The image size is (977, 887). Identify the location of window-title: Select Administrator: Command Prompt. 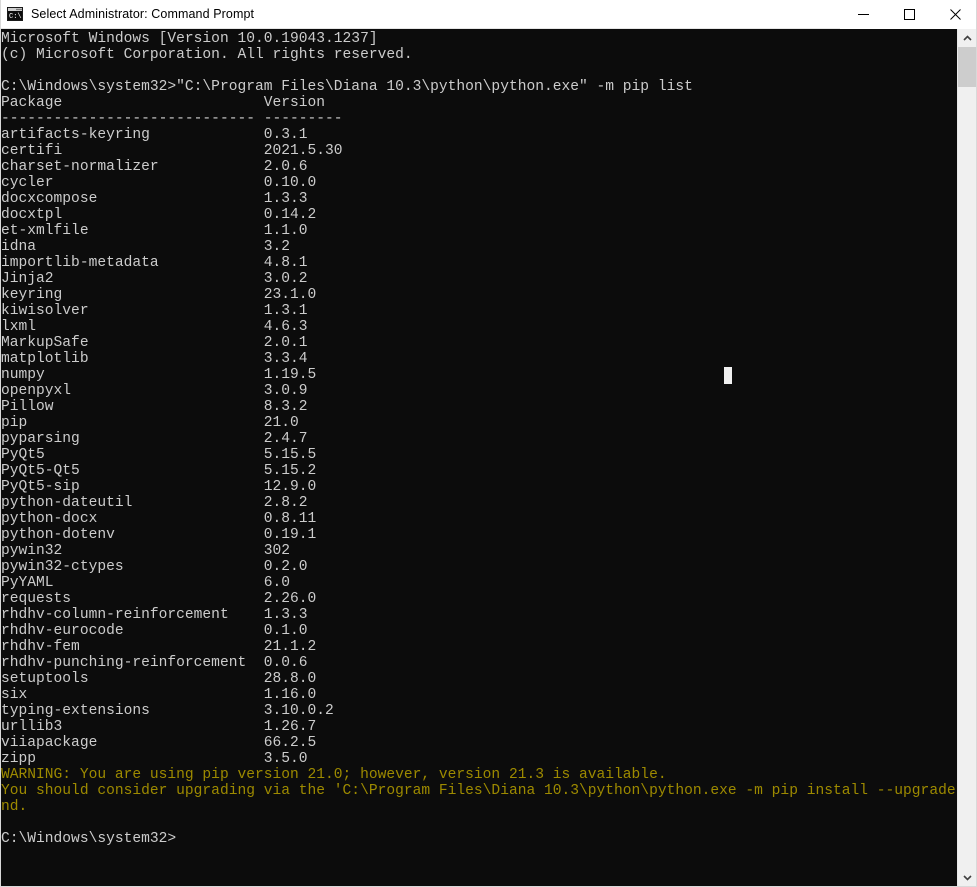
(143, 14).